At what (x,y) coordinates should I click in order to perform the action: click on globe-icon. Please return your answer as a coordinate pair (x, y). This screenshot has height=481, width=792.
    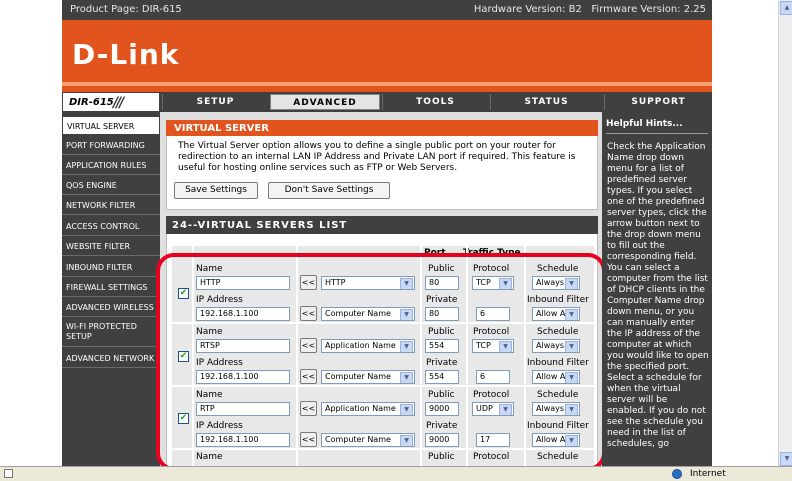
    Looking at the image, I should click on (677, 474).